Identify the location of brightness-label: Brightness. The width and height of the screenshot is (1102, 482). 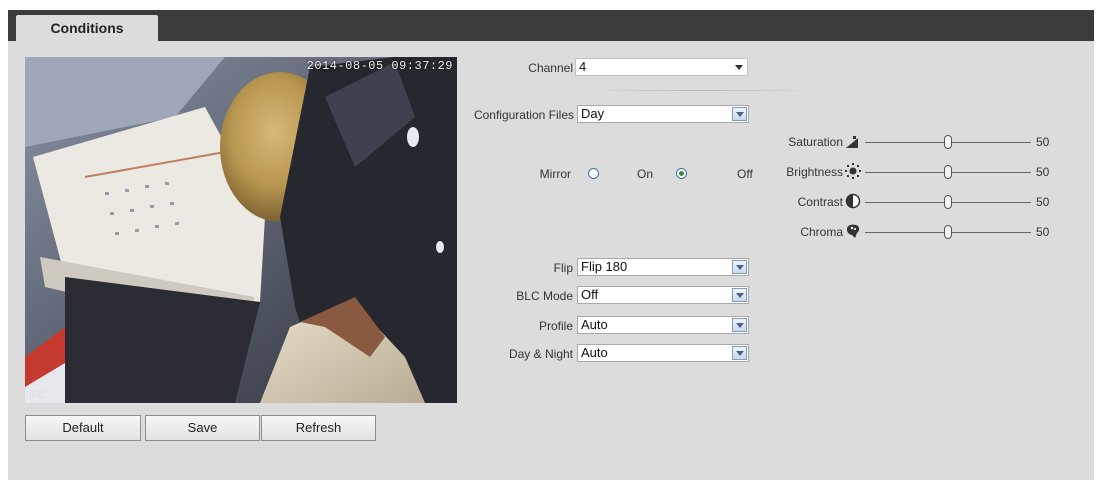
(814, 172).